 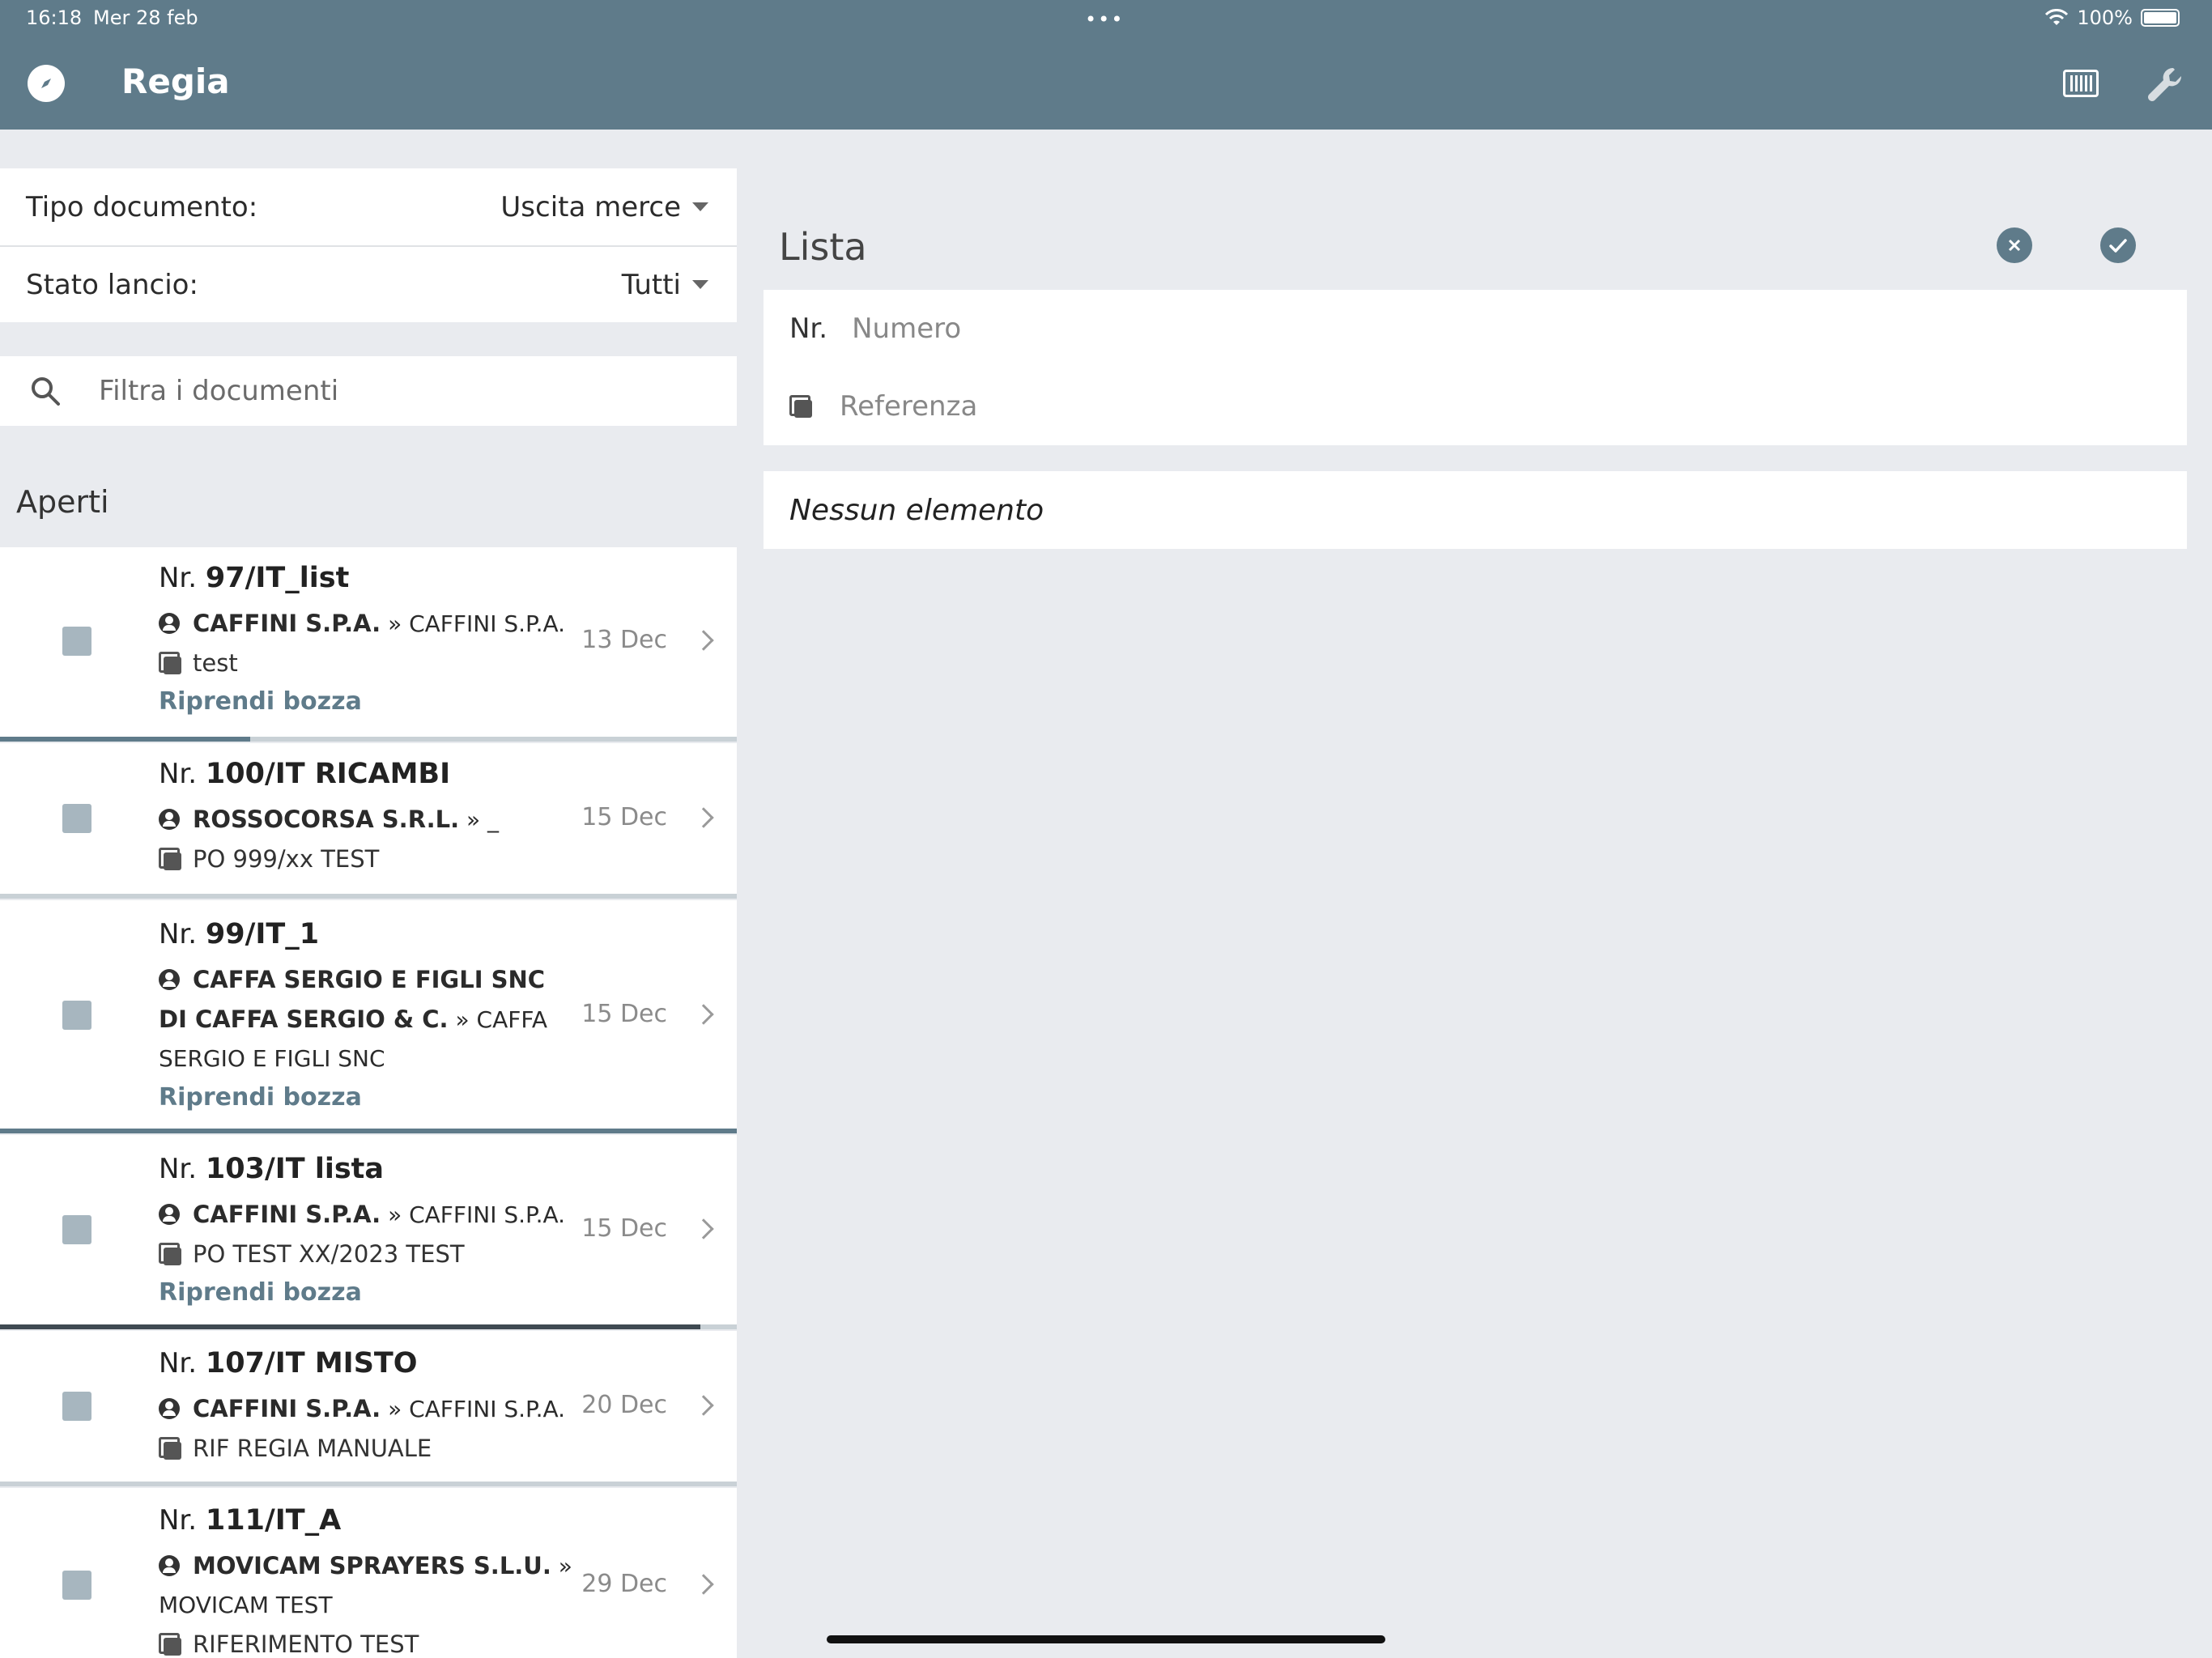 I want to click on confirm-button, so click(x=2118, y=245).